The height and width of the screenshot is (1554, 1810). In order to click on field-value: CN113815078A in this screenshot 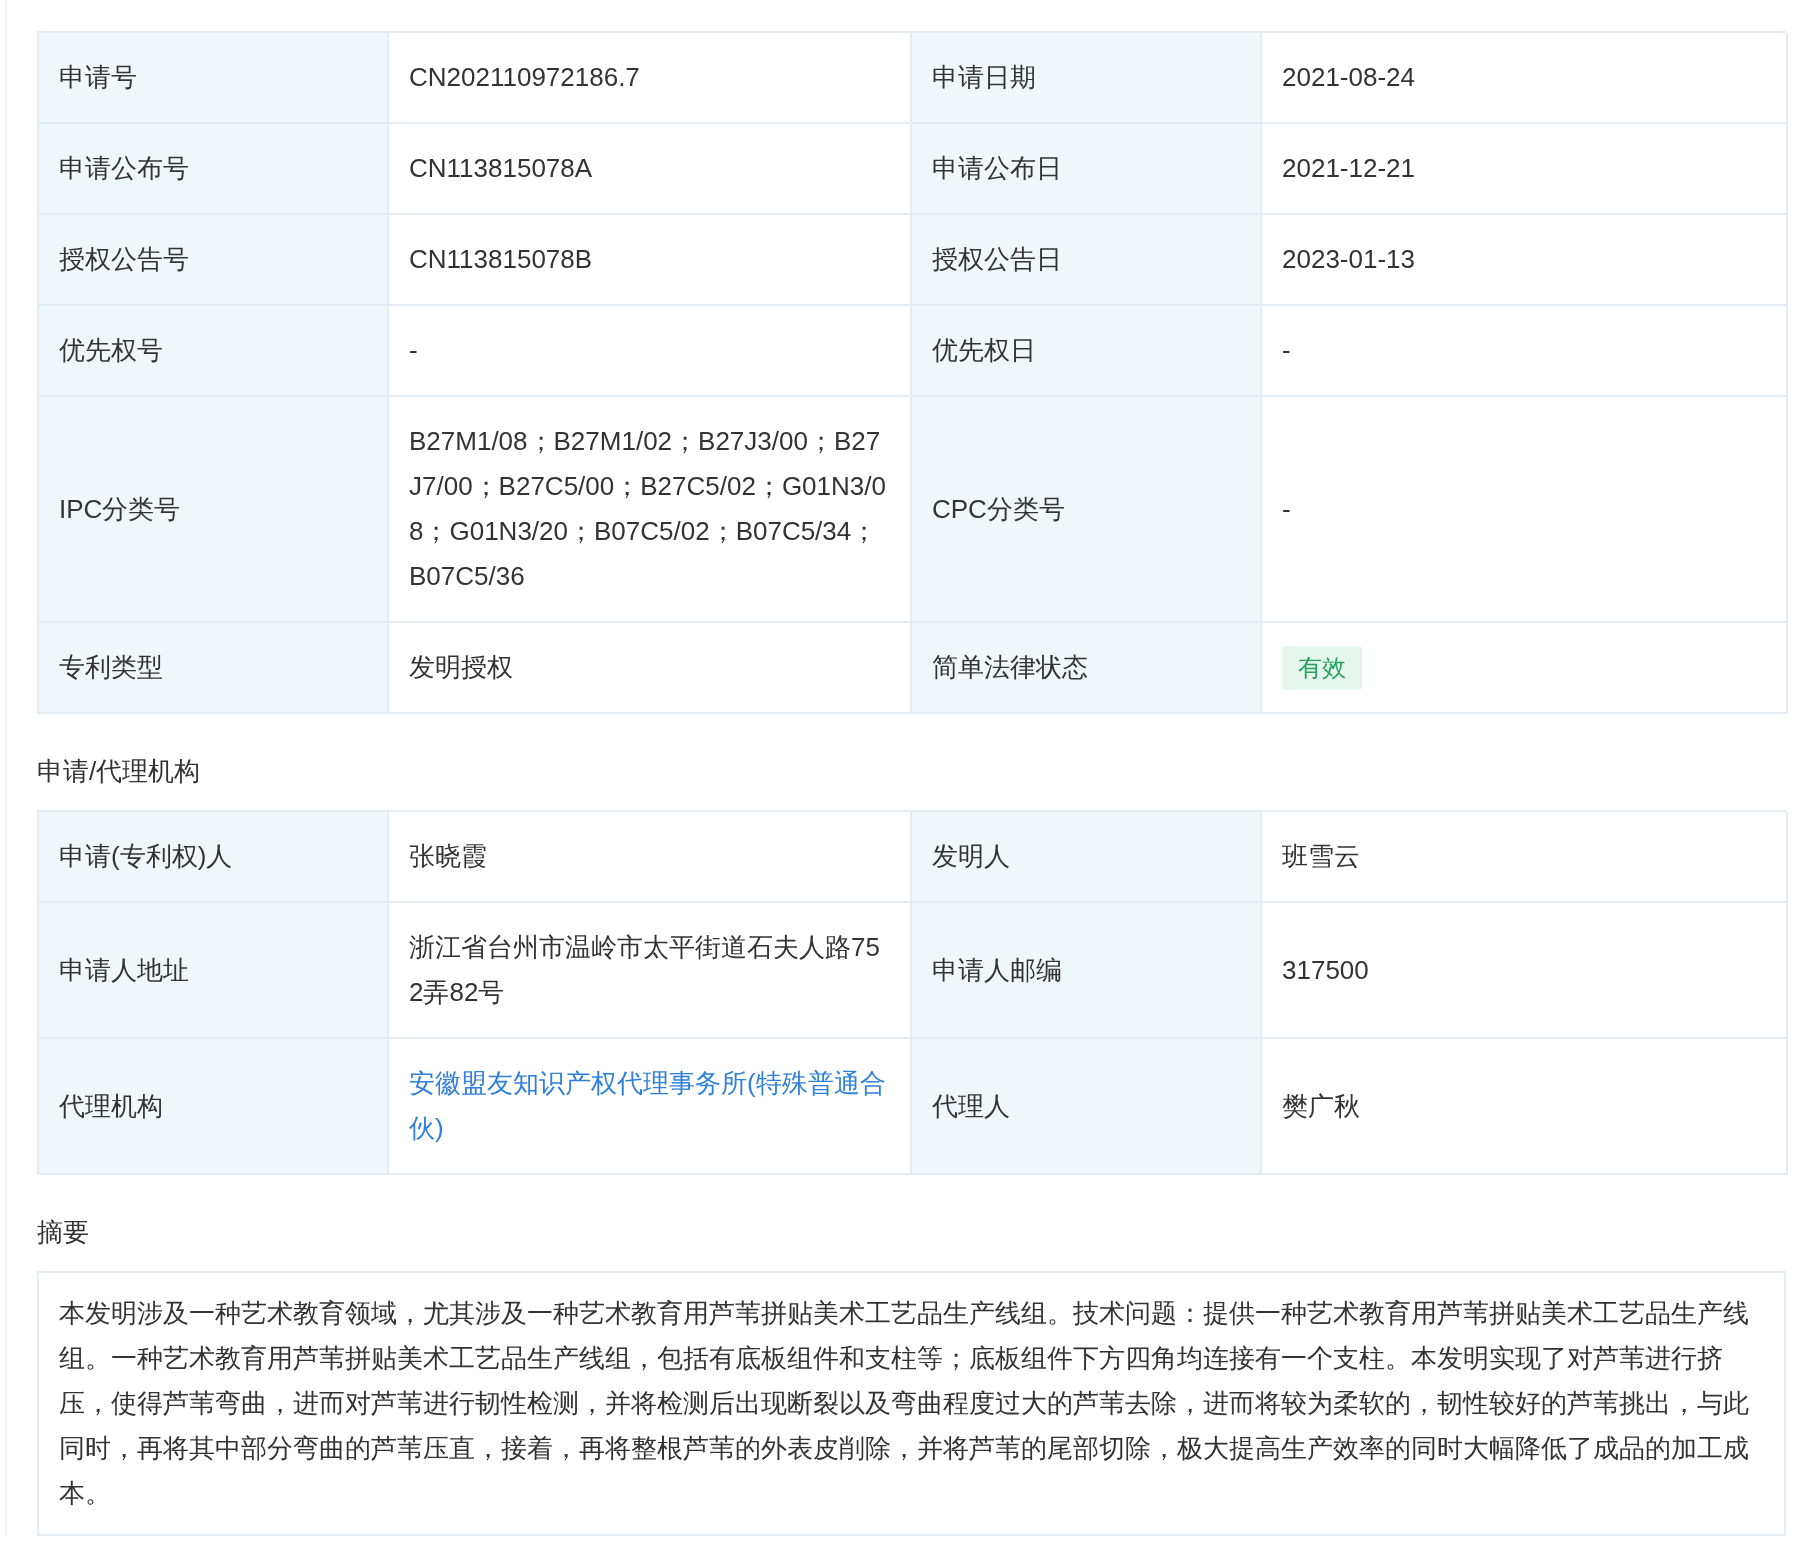, I will do `click(501, 168)`.